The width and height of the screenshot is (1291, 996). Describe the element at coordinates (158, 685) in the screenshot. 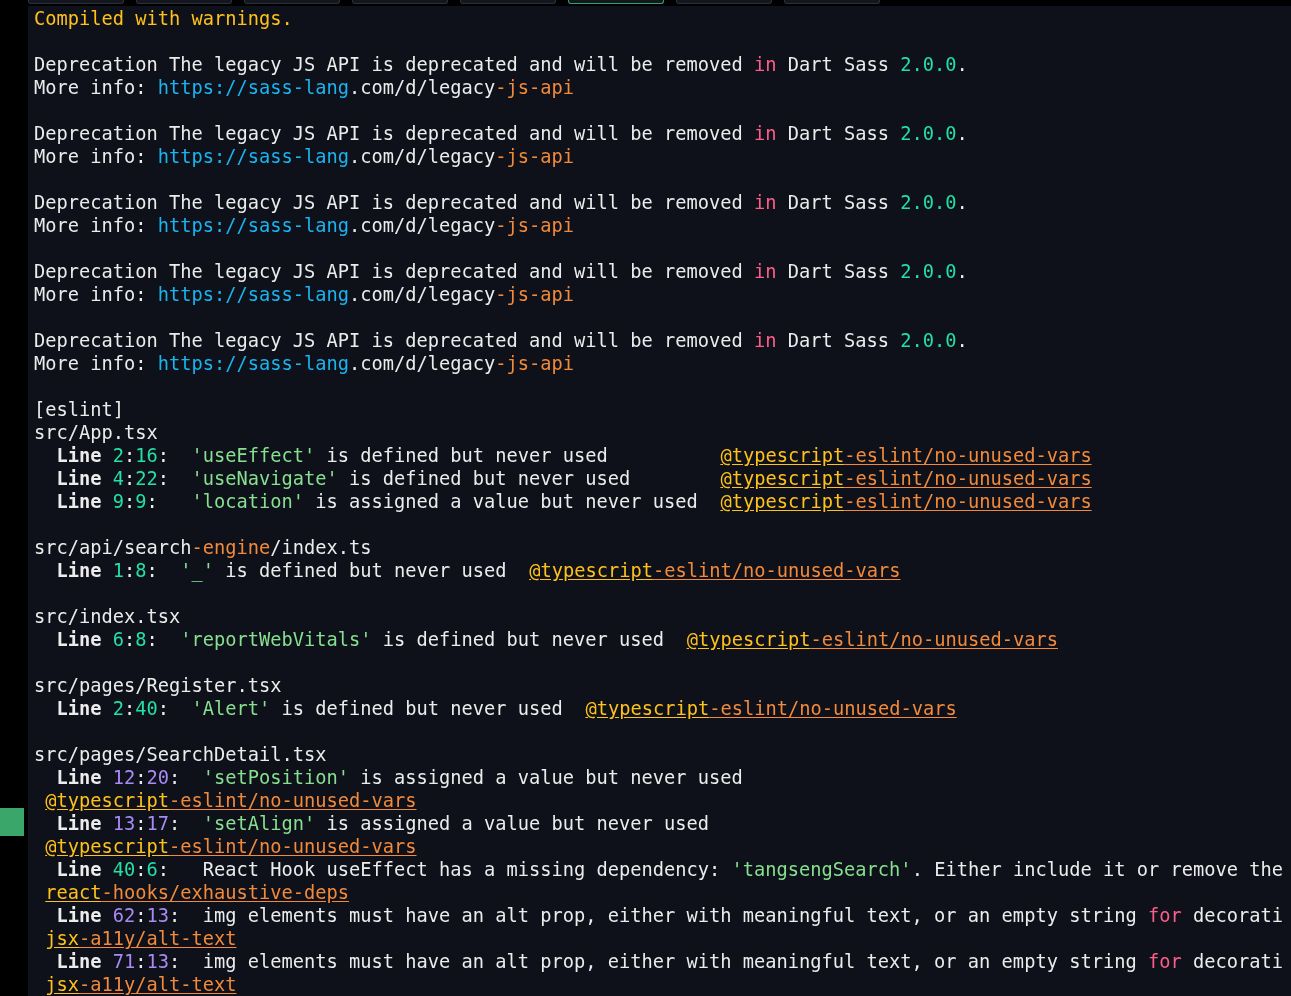

I see `file-path: src/pages/Register.tsx` at that location.